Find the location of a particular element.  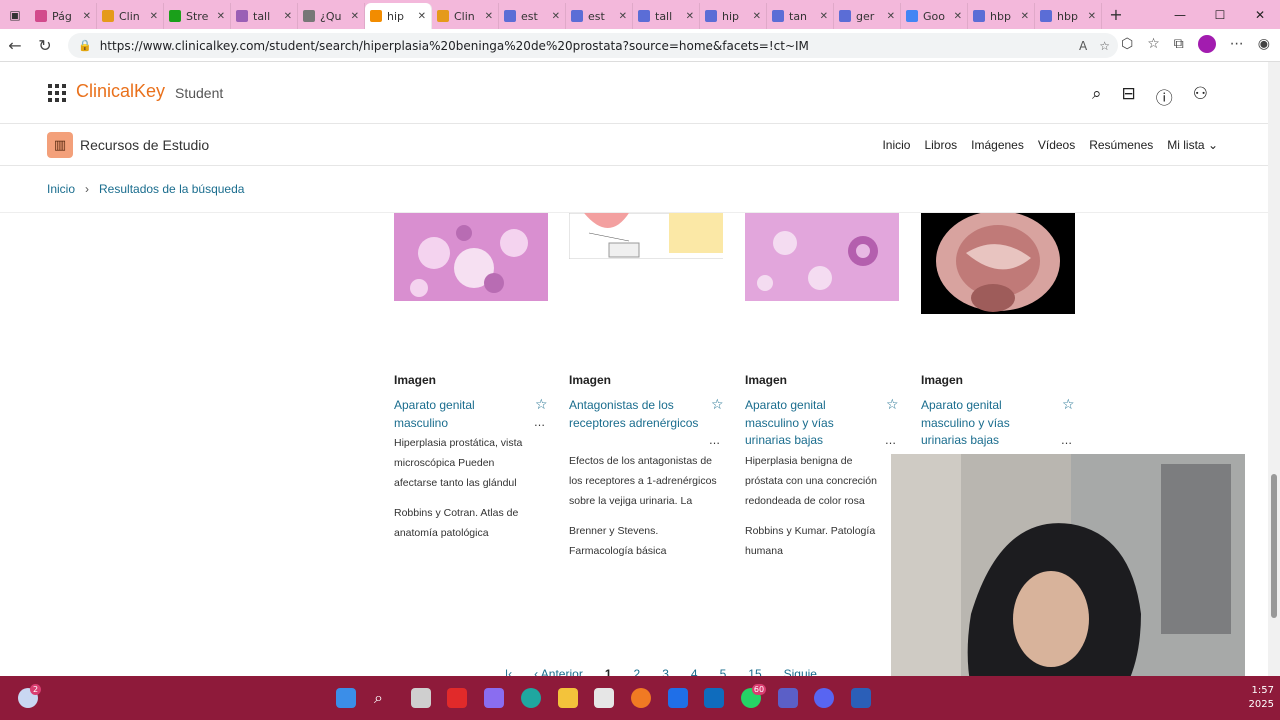

card-title: Aparato genital masculino is located at coordinates (459, 414).